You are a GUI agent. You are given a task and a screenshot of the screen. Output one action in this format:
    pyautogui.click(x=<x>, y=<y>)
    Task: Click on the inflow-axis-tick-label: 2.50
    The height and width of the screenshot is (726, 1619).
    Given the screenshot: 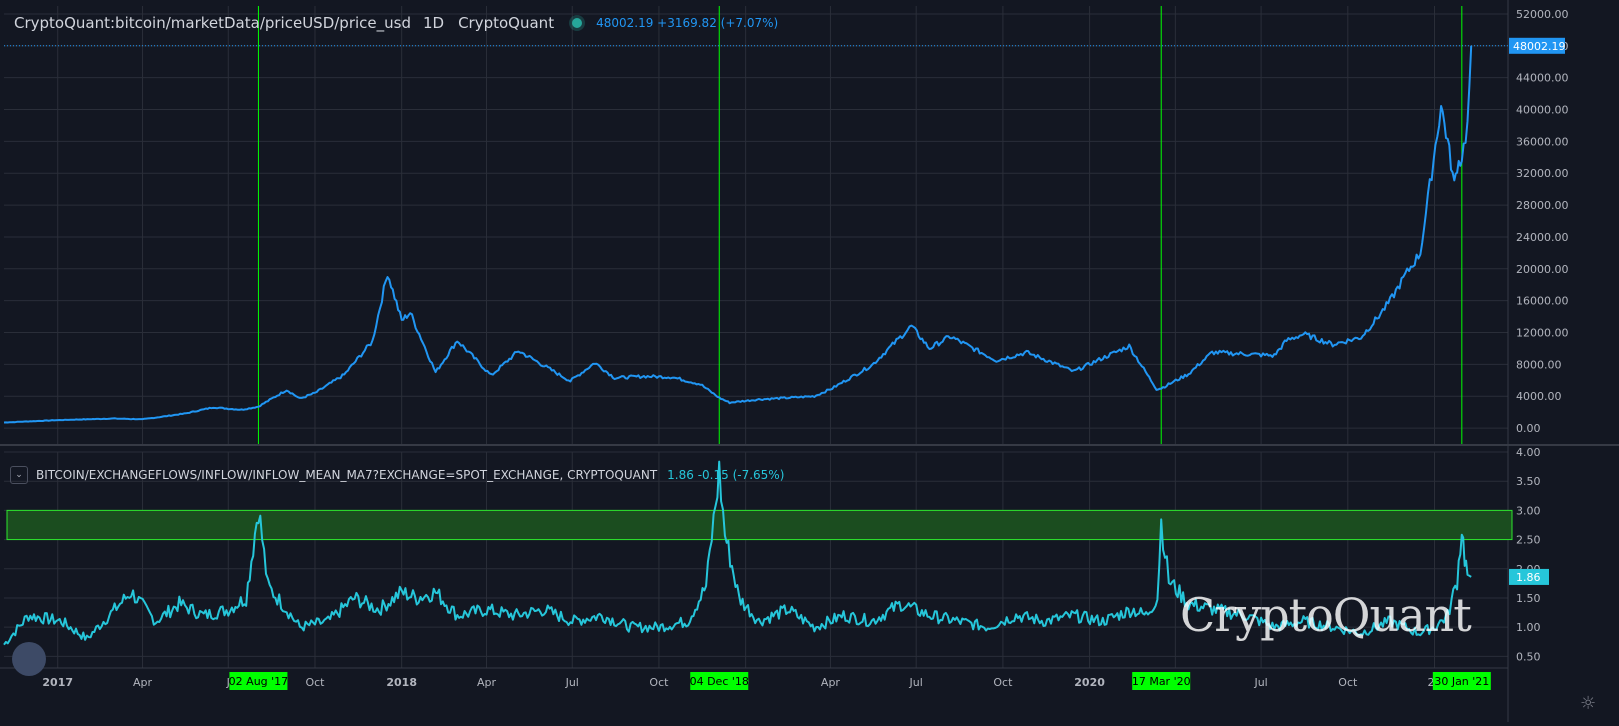 What is the action you would take?
    pyautogui.click(x=1528, y=540)
    